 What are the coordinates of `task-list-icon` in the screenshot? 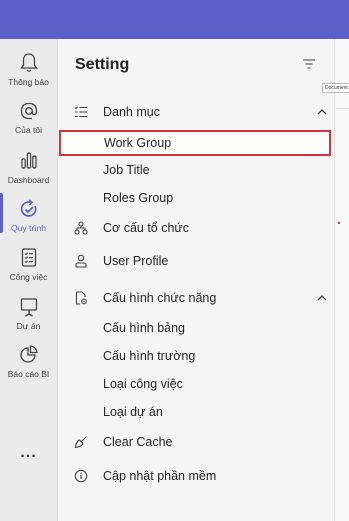 It's located at (28, 257).